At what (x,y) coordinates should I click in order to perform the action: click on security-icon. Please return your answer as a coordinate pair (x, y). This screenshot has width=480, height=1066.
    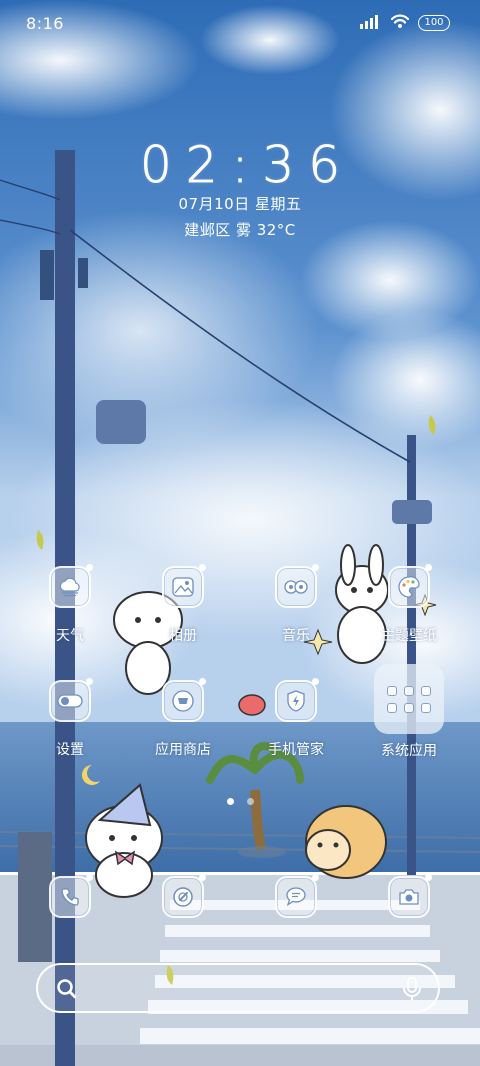
    Looking at the image, I should click on (297, 700).